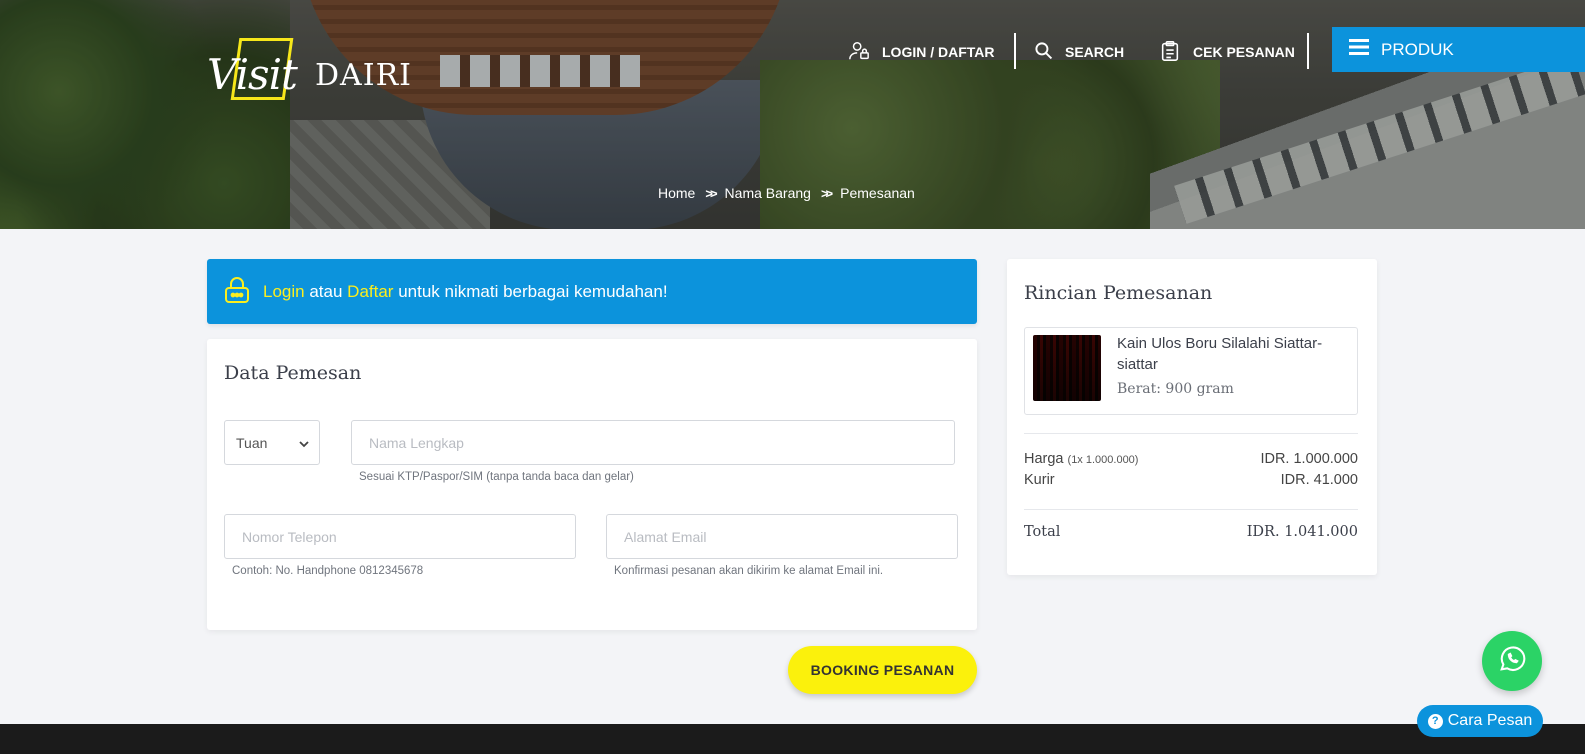  What do you see at coordinates (768, 193) in the screenshot?
I see `breadcrumb-item: Nama Barang` at bounding box center [768, 193].